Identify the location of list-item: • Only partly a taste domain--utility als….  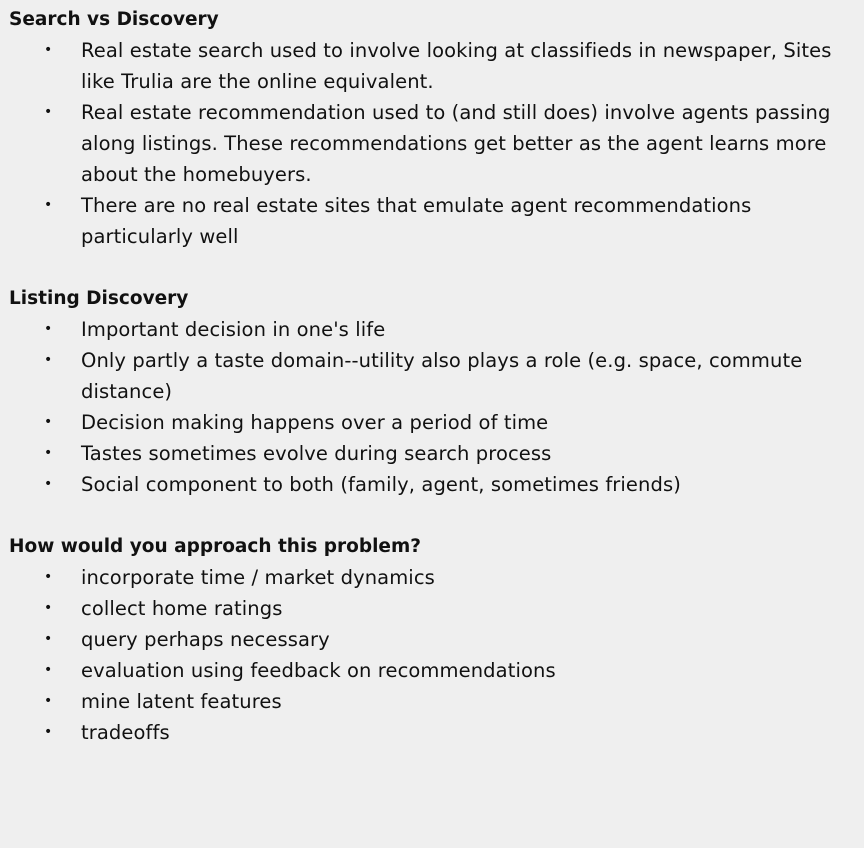
(434, 376).